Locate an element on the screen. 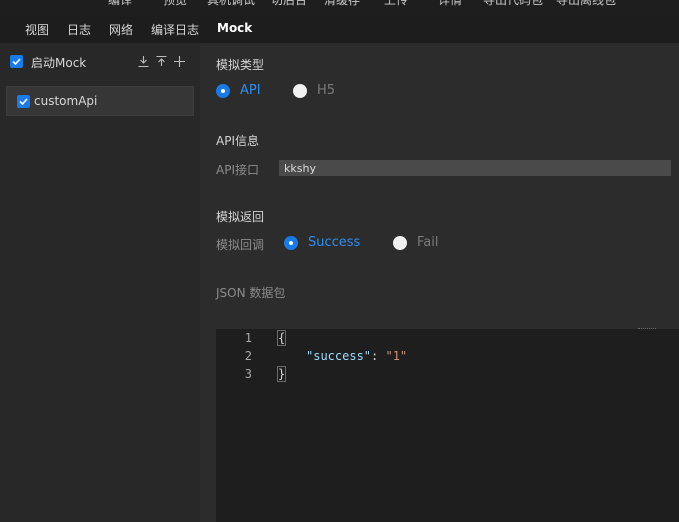 This screenshot has width=679, height=522. line-number: 2 is located at coordinates (248, 356).